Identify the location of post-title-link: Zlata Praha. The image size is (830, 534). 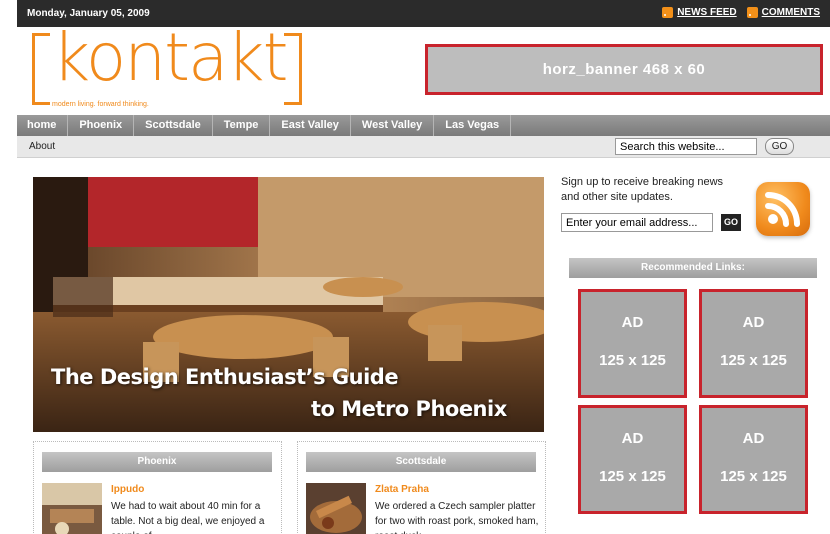
(402, 489).